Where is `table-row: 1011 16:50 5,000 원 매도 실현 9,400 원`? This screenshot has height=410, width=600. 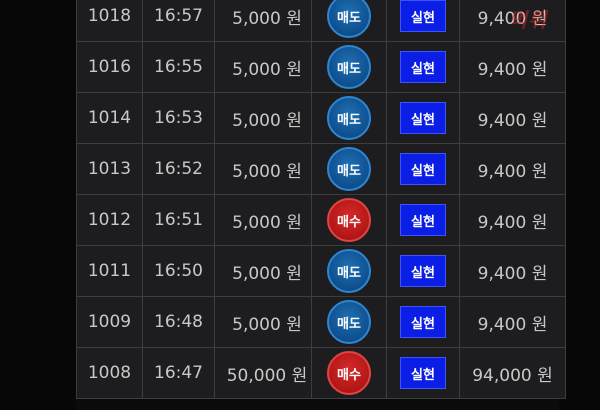
table-row: 1011 16:50 5,000 원 매도 실현 9,400 원 is located at coordinates (321, 271).